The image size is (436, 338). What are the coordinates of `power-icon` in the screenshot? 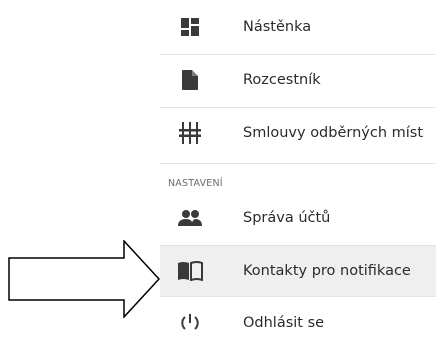 It's located at (190, 323).